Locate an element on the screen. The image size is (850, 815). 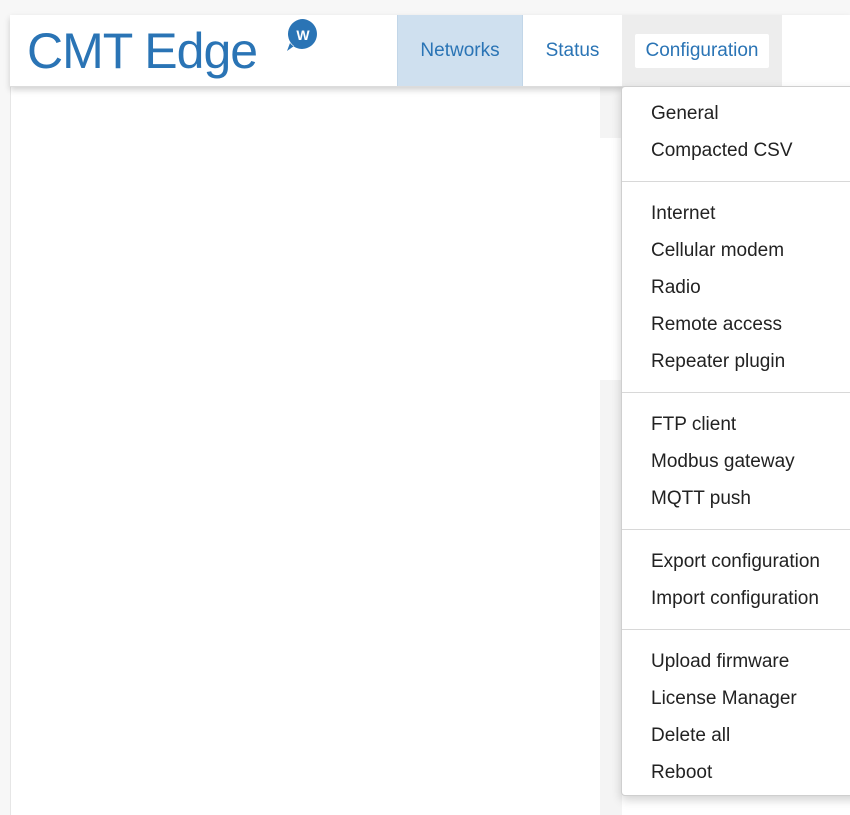
menu-item-export-configuration: Export configuration is located at coordinates (736, 561).